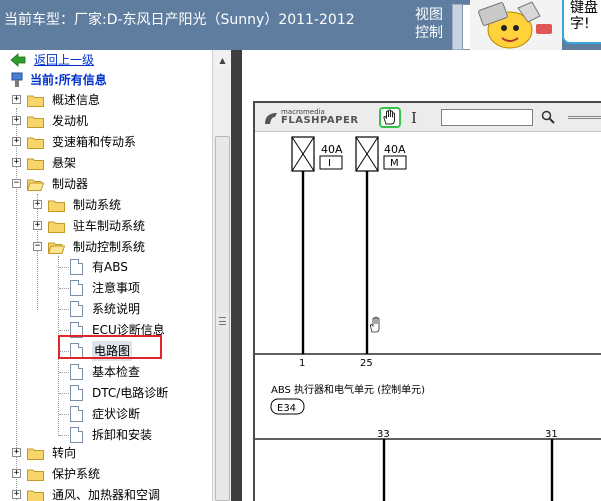 This screenshot has height=501, width=601. I want to click on back-row: 返回上一级, so click(110, 60).